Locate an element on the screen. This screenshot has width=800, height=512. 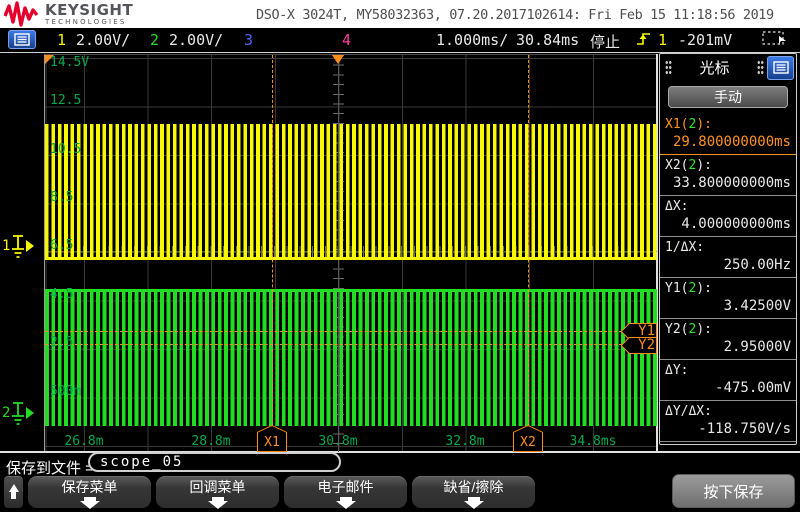
cursor-dy-dx-value: -118.750V/s is located at coordinates (744, 429).